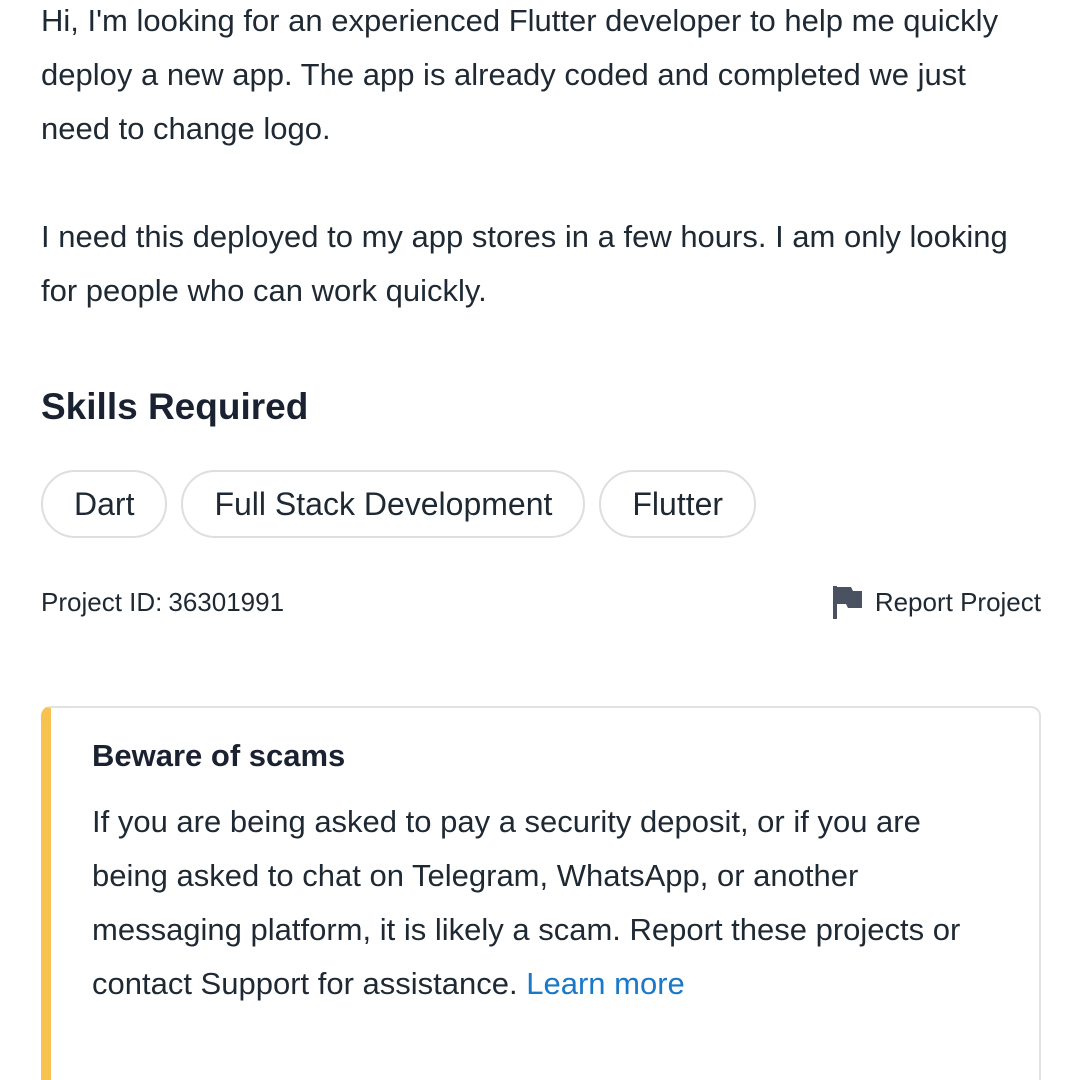  I want to click on flag-icon, so click(847, 602).